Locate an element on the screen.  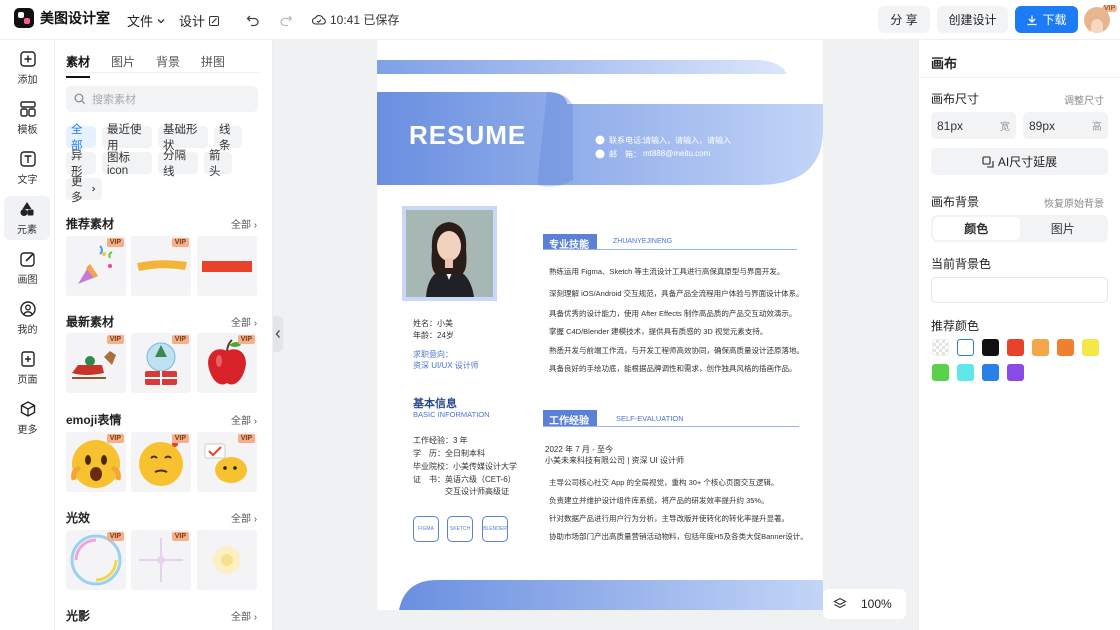
material-thumb-emoji-shocked: VIP is located at coordinates (96, 462).